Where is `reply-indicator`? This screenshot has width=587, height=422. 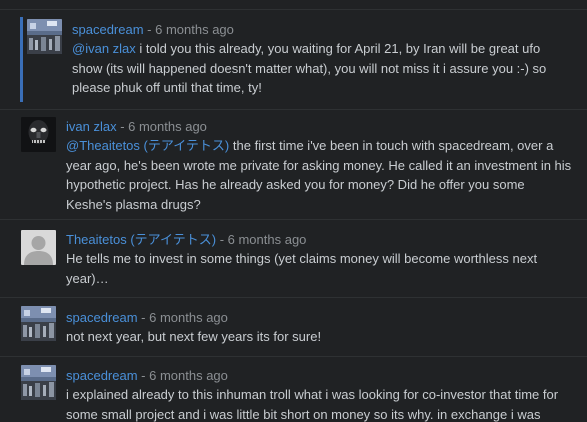 reply-indicator is located at coordinates (21, 59).